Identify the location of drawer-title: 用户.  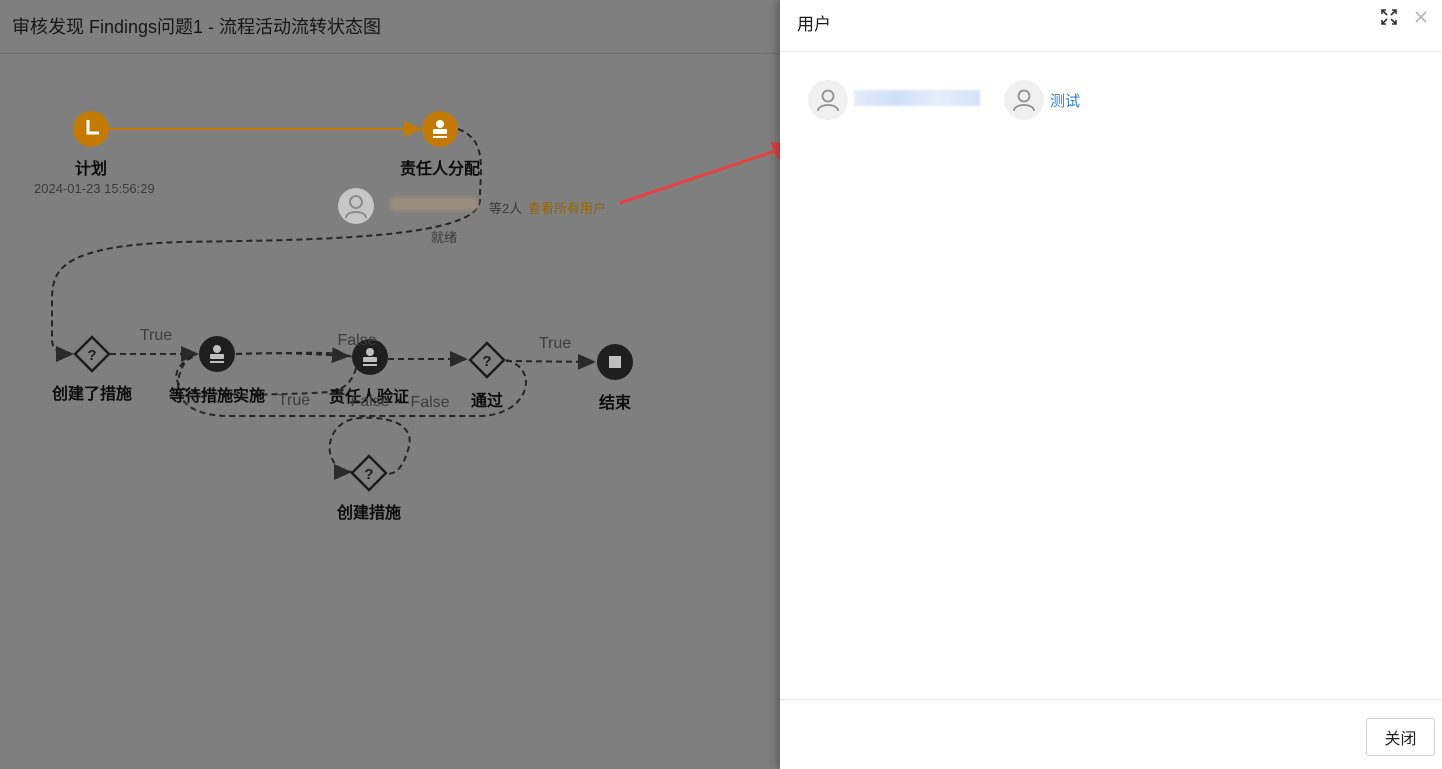
(814, 24).